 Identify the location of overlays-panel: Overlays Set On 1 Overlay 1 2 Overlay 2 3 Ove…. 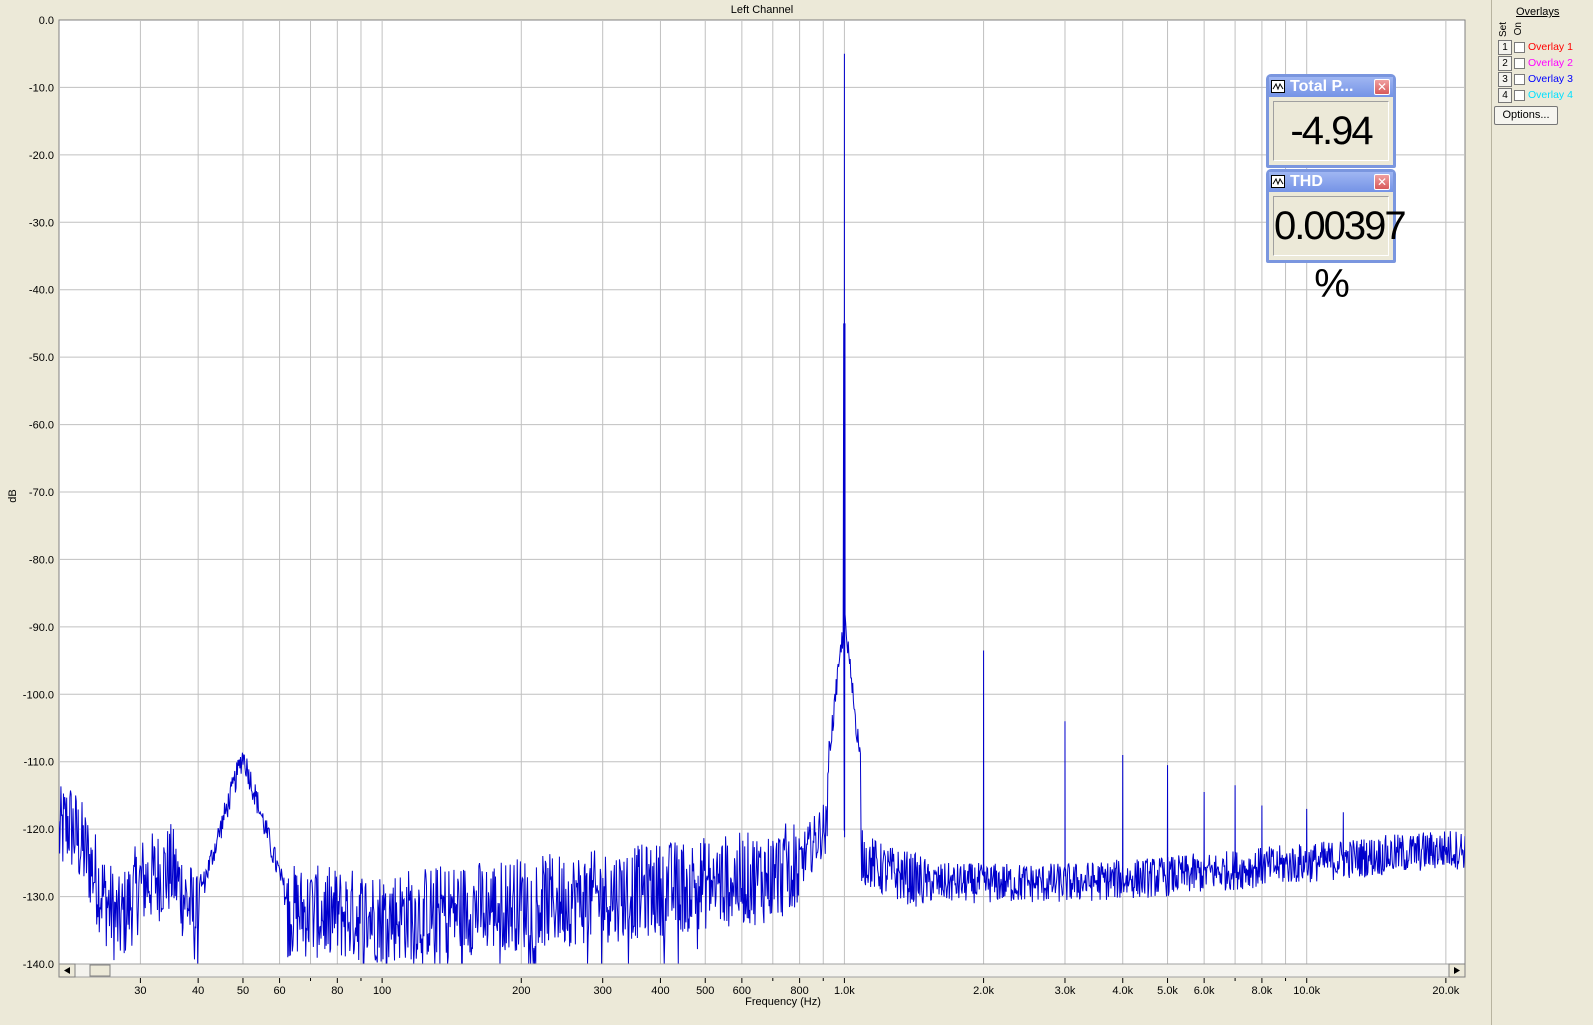
(1542, 512).